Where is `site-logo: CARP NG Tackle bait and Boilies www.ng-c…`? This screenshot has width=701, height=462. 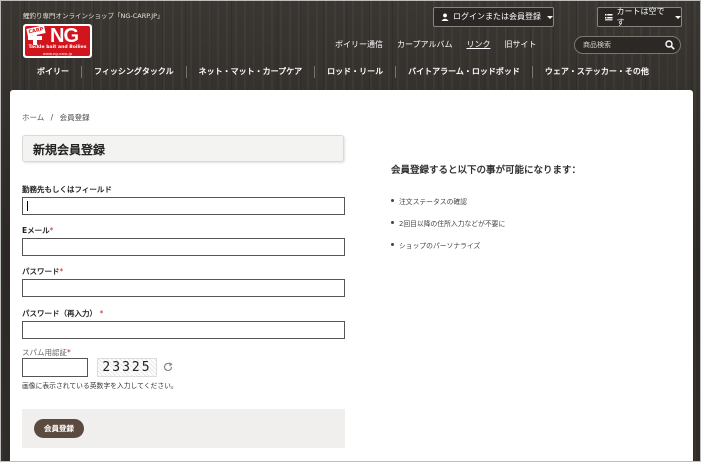 site-logo: CARP NG Tackle bait and Boilies www.ng-c… is located at coordinates (57, 41).